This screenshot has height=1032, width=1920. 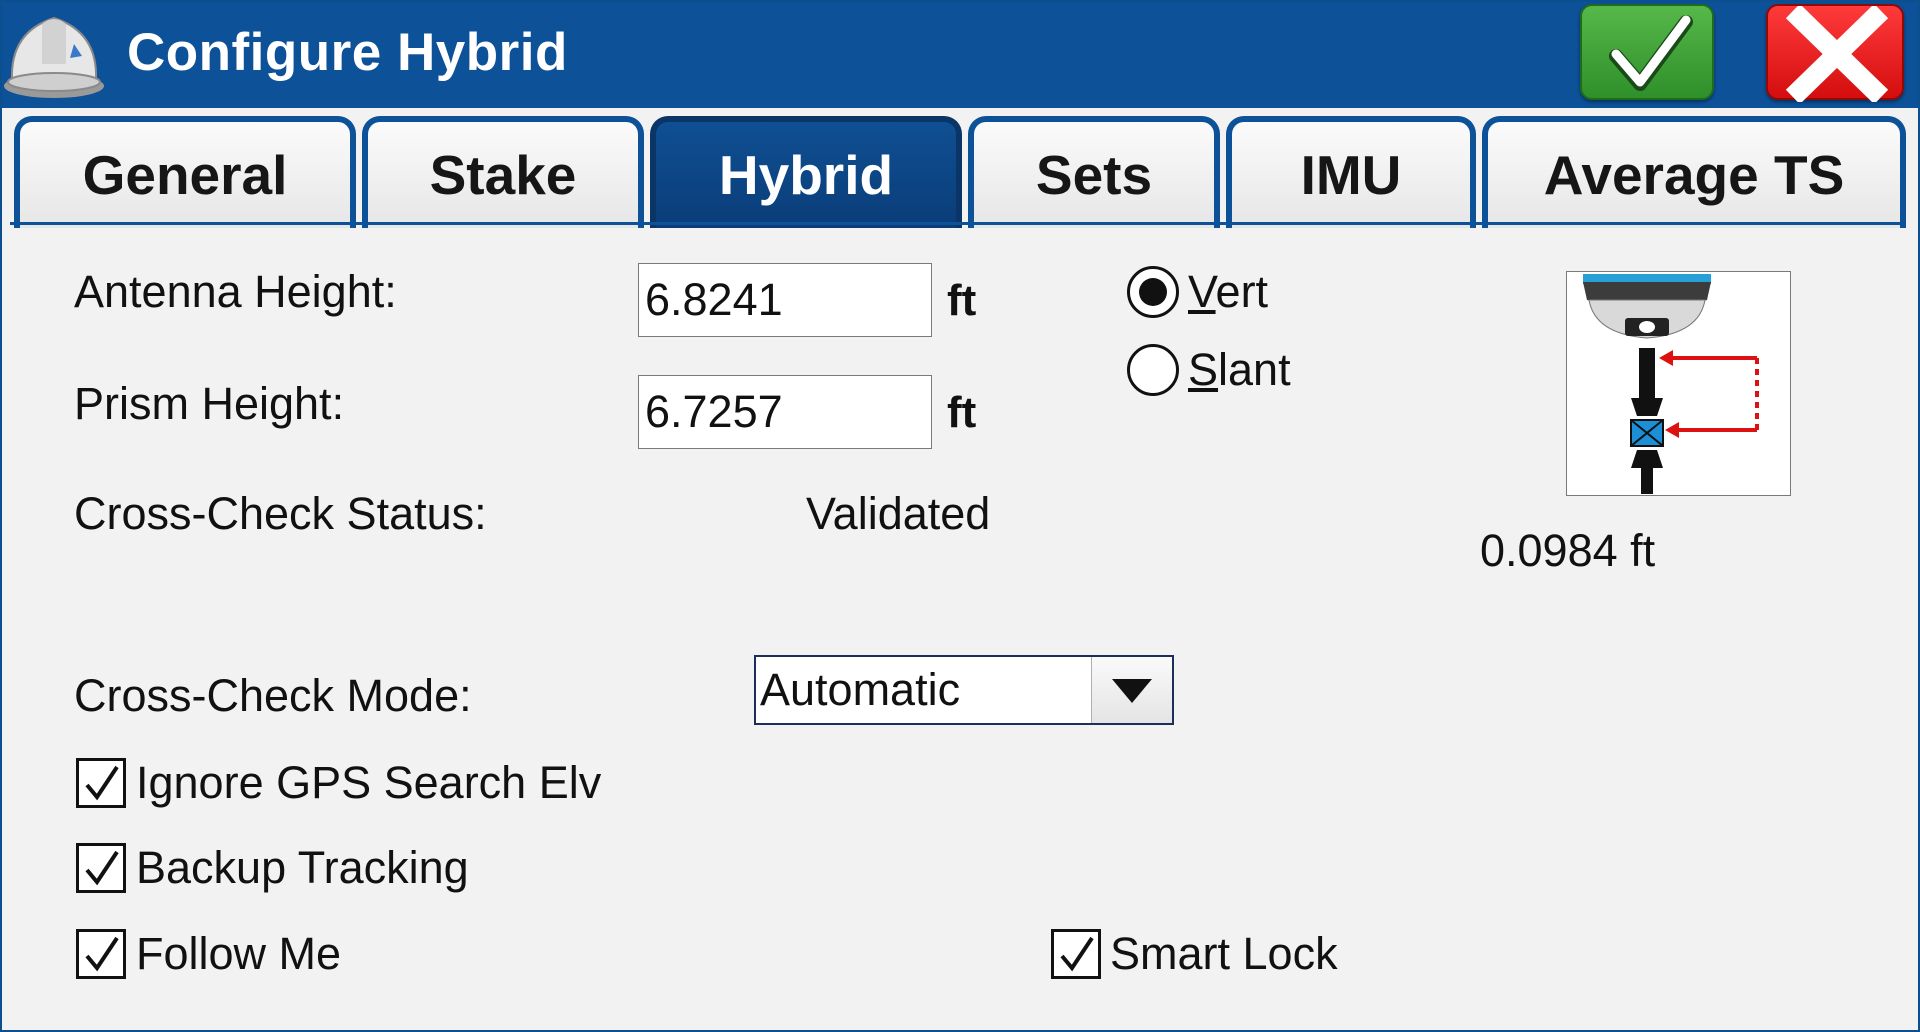 I want to click on follow-me-checkbox, so click(x=101, y=954).